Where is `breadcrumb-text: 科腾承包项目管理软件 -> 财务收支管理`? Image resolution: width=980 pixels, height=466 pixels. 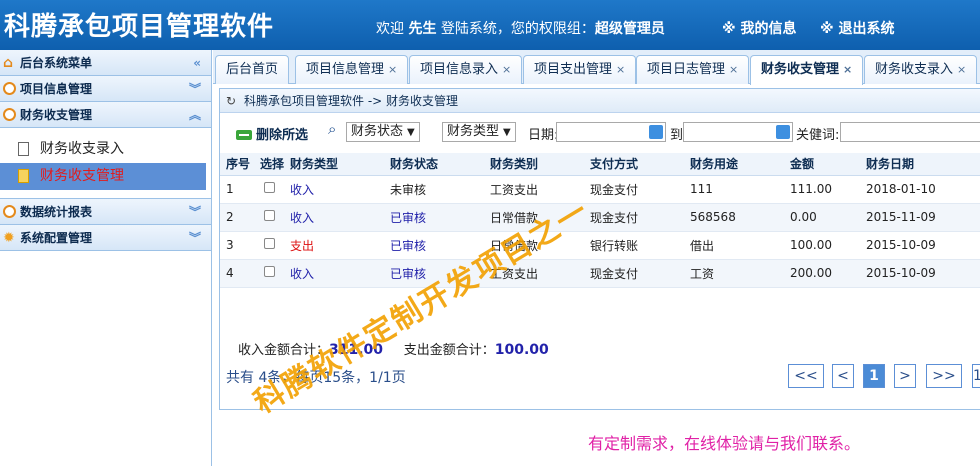 breadcrumb-text: 科腾承包项目管理软件 -> 财务收支管理 is located at coordinates (351, 101).